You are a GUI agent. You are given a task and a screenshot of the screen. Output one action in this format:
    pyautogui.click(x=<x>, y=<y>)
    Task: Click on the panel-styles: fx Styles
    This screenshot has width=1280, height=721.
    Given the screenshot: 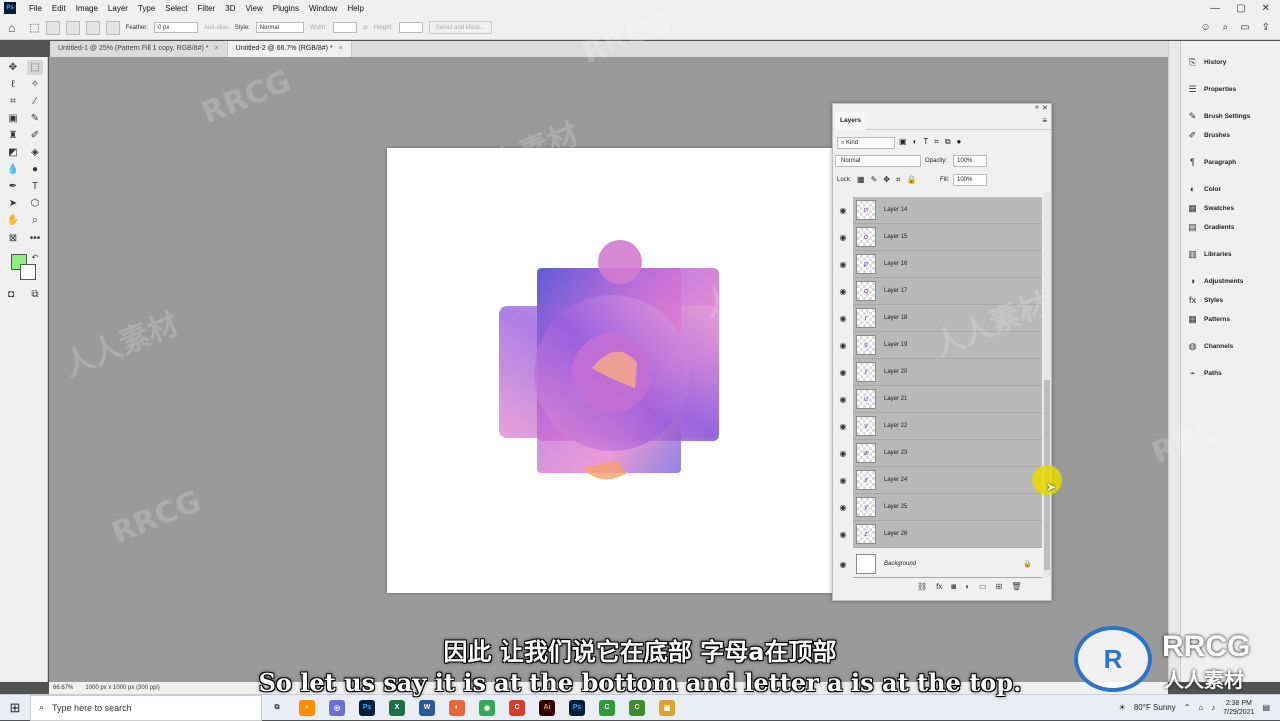 What is the action you would take?
    pyautogui.click(x=1205, y=300)
    